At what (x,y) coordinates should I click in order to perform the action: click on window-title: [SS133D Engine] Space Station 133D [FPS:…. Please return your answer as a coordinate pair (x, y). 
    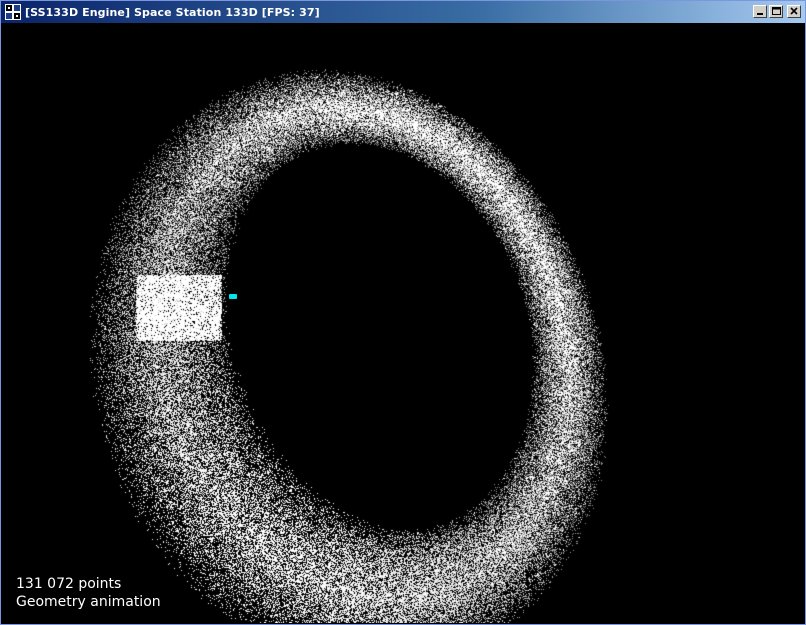
    Looking at the image, I should click on (172, 12).